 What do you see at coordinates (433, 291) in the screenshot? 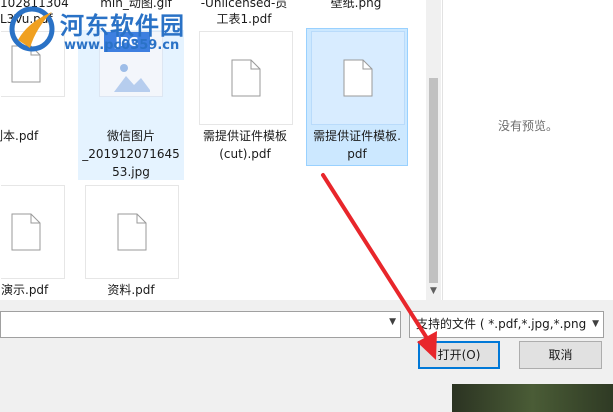
I see `scroll-down-icon: ▼` at bounding box center [433, 291].